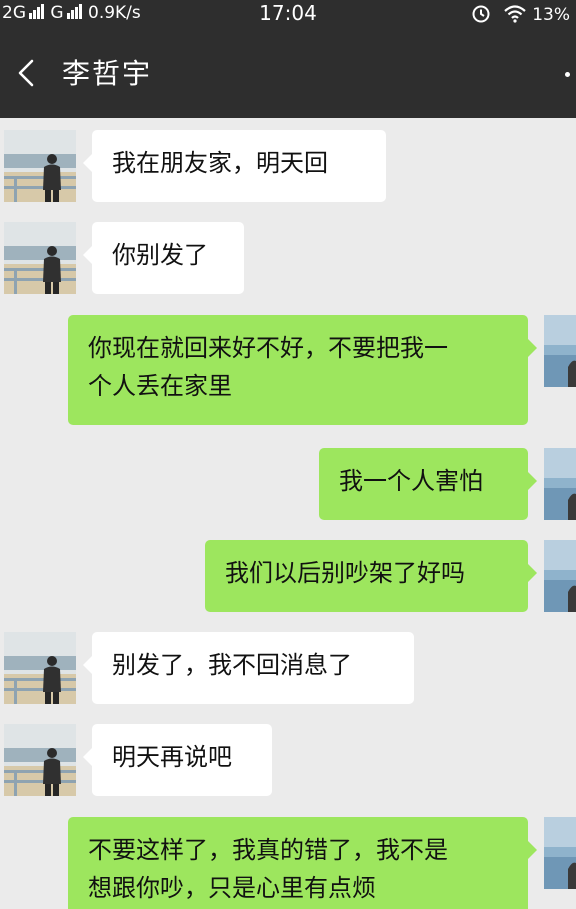 The width and height of the screenshot is (576, 909). I want to click on chat-title: 李哲宇, so click(107, 73).